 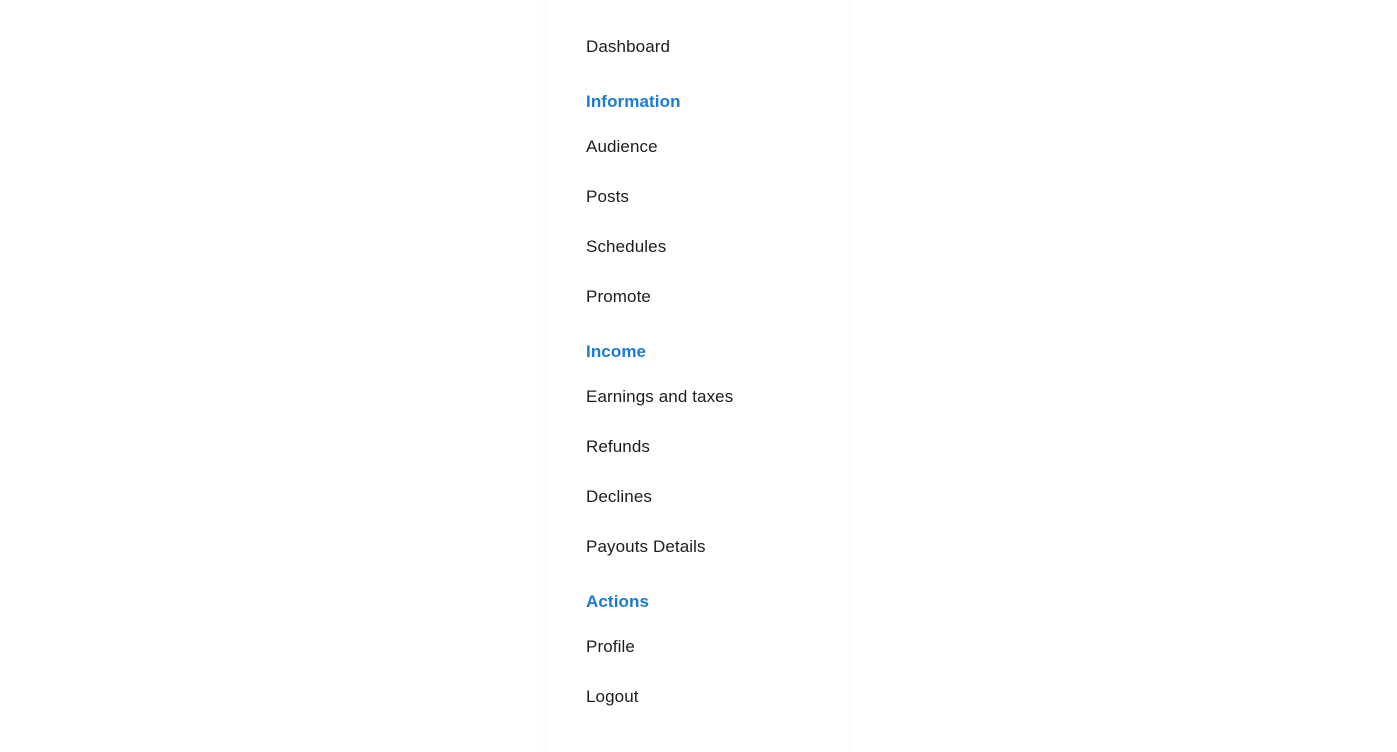 I want to click on nav-item-refunds: Refunds, so click(x=618, y=447).